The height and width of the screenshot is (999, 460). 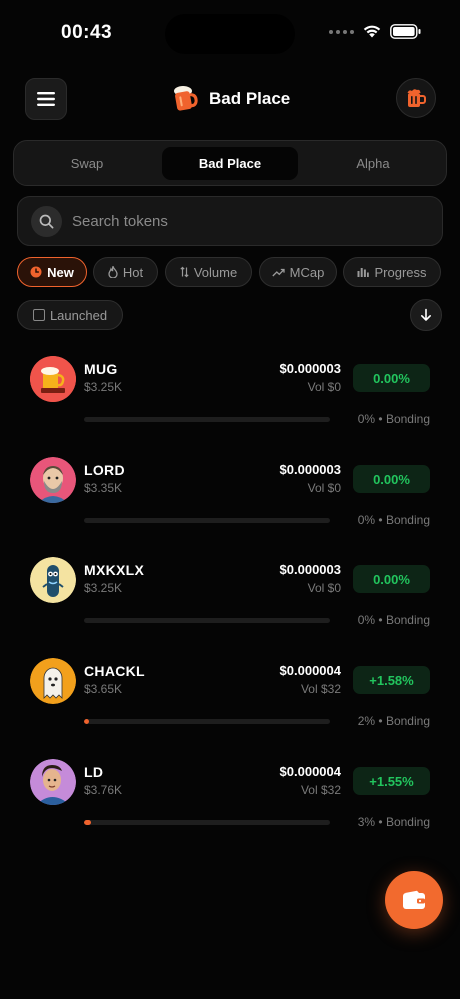 What do you see at coordinates (113, 272) in the screenshot?
I see `flame-icon` at bounding box center [113, 272].